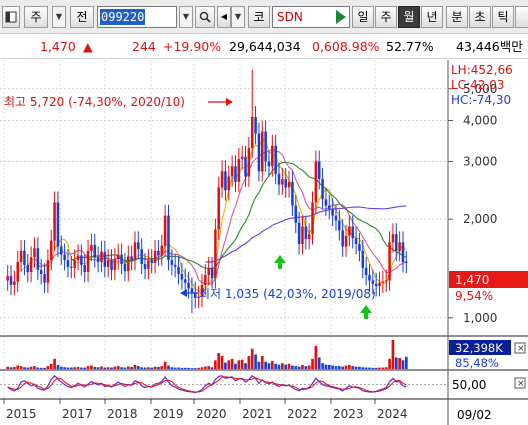  Describe the element at coordinates (480, 17) in the screenshot. I see `period-second-button: 초` at that location.